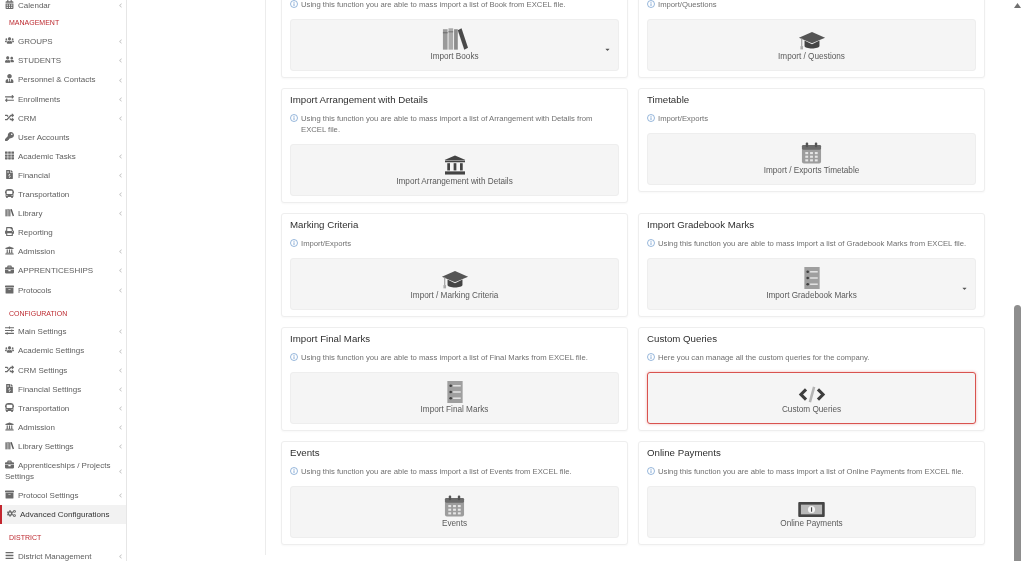 This screenshot has width=1024, height=561. What do you see at coordinates (9, 331) in the screenshot?
I see `sliders-icon` at bounding box center [9, 331].